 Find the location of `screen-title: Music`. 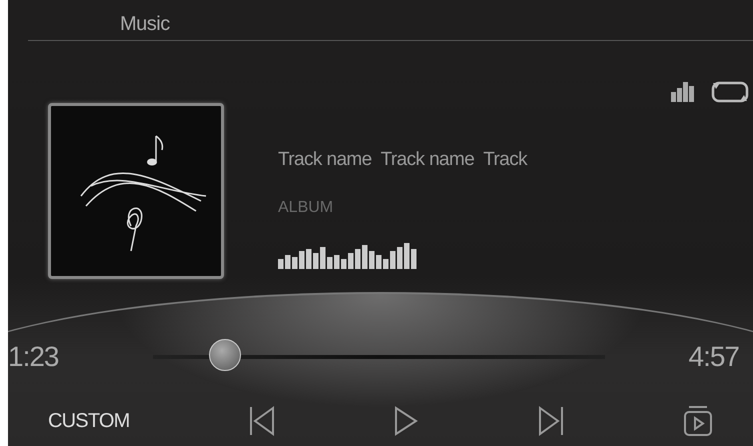

screen-title: Music is located at coordinates (145, 25).